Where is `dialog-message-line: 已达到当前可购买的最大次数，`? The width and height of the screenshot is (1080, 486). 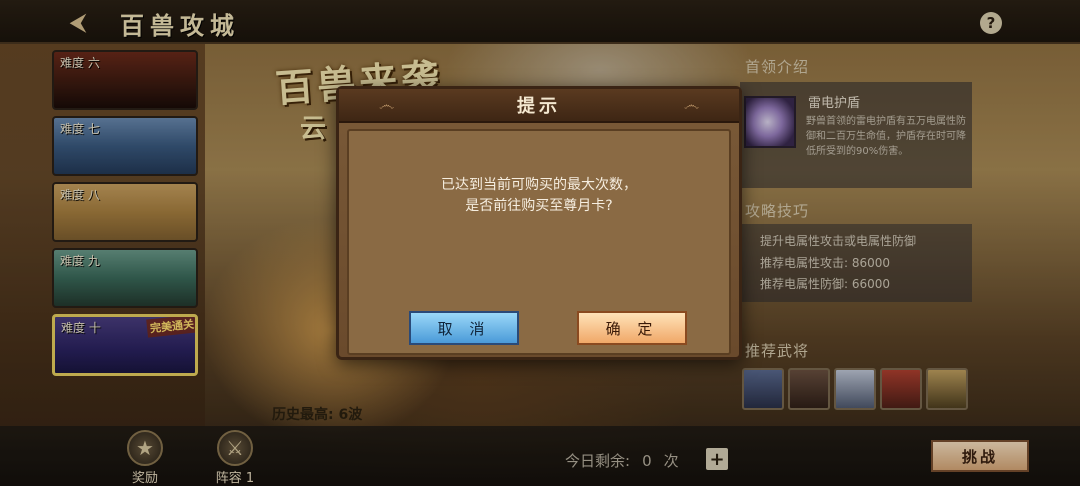 dialog-message-line: 已达到当前可购买的最大次数， is located at coordinates (539, 185).